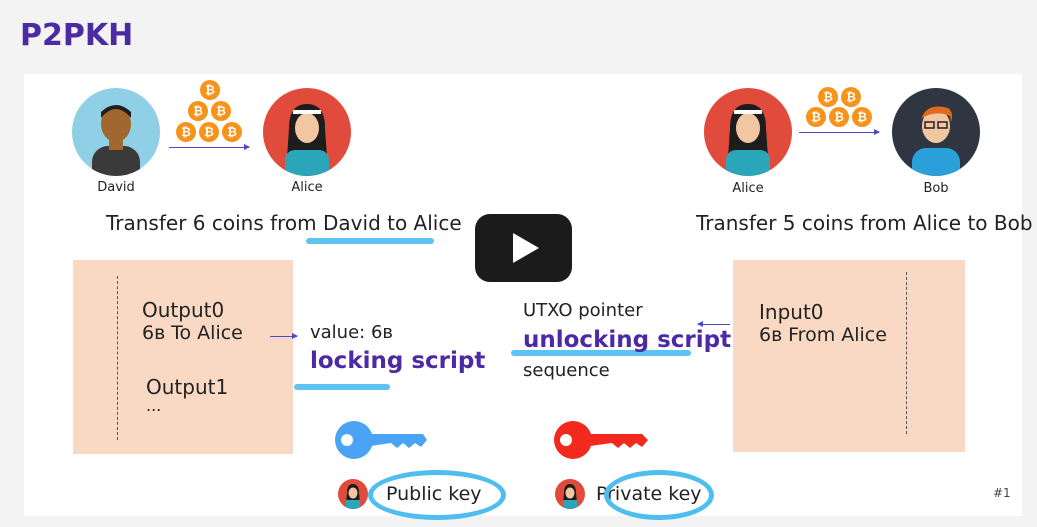  I want to click on transfer-arrow-left, so click(209, 147).